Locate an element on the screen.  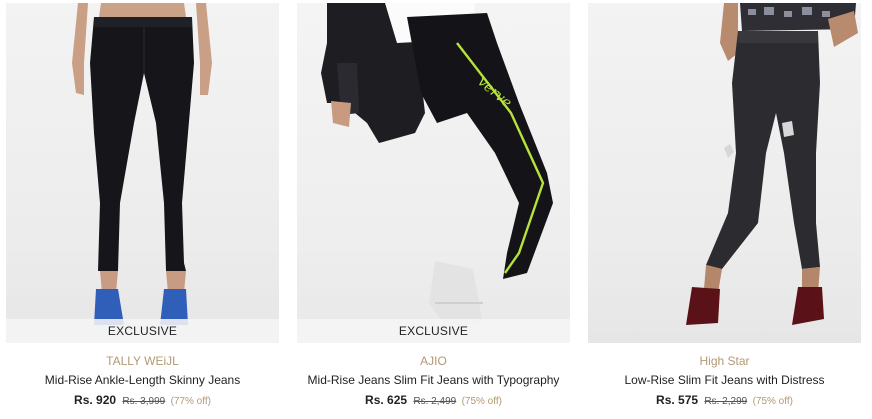
product-mrp: Rs. 2,499 is located at coordinates (435, 401).